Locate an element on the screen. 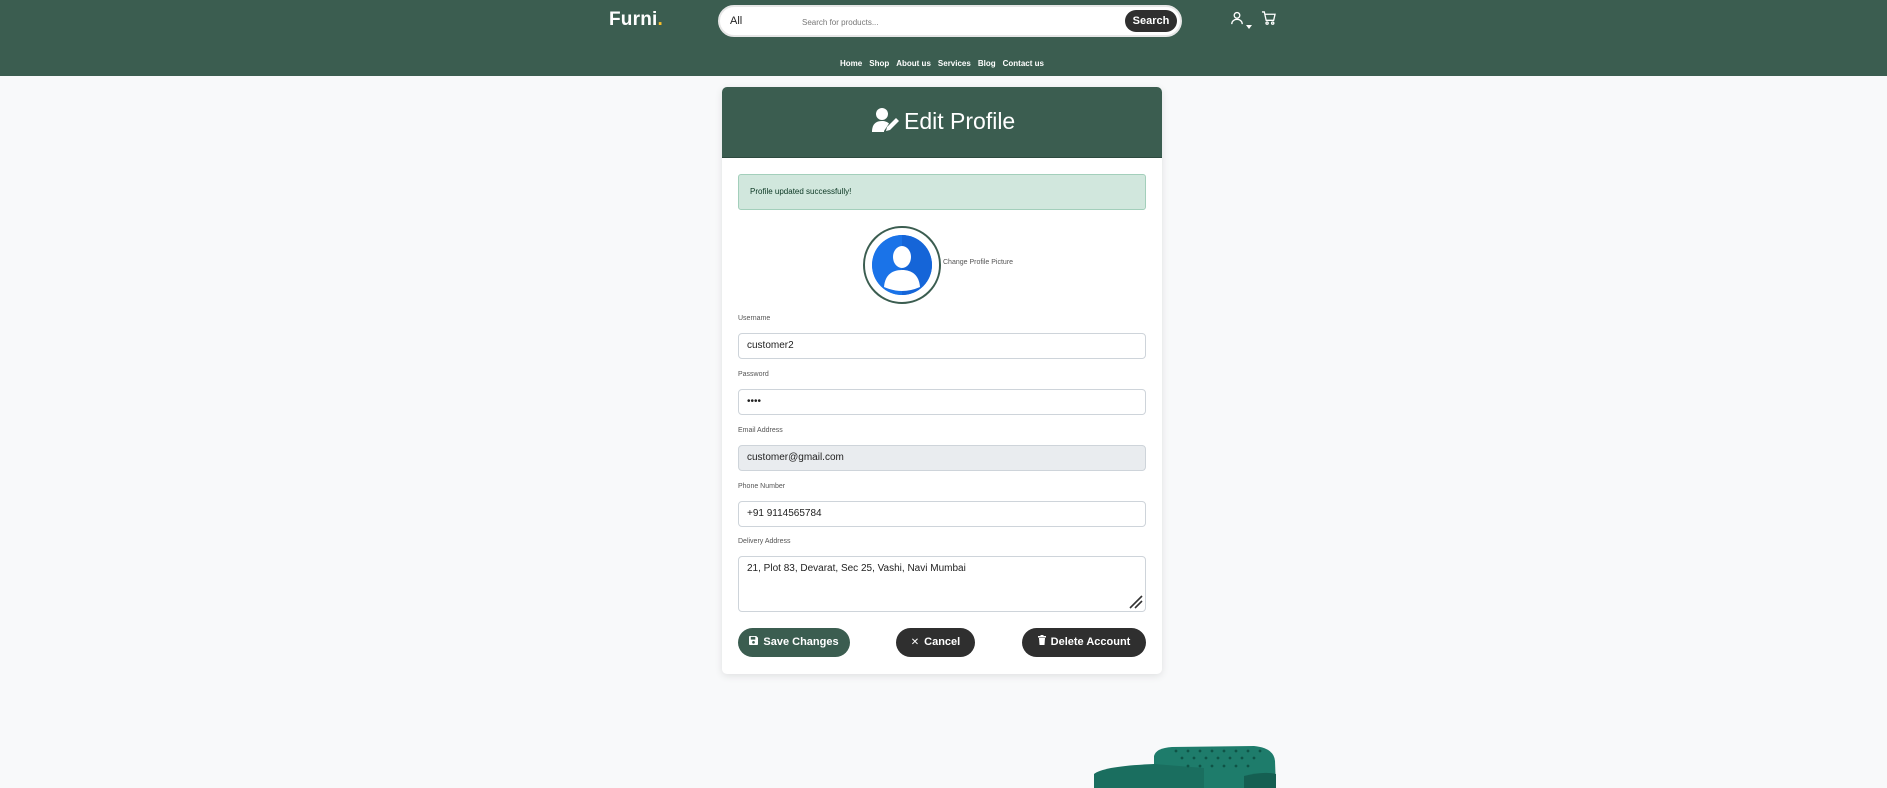 This screenshot has width=1887, height=788. brand-logo: Furni. is located at coordinates (636, 20).